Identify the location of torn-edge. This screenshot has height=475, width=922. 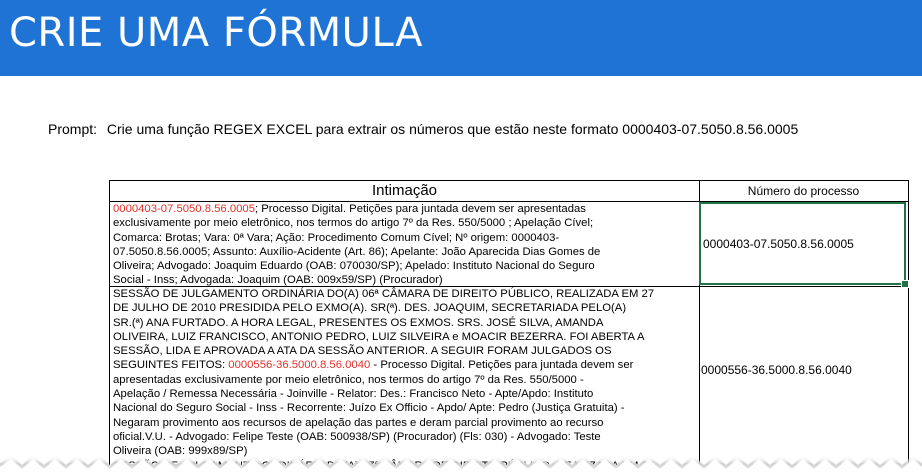
(461, 465).